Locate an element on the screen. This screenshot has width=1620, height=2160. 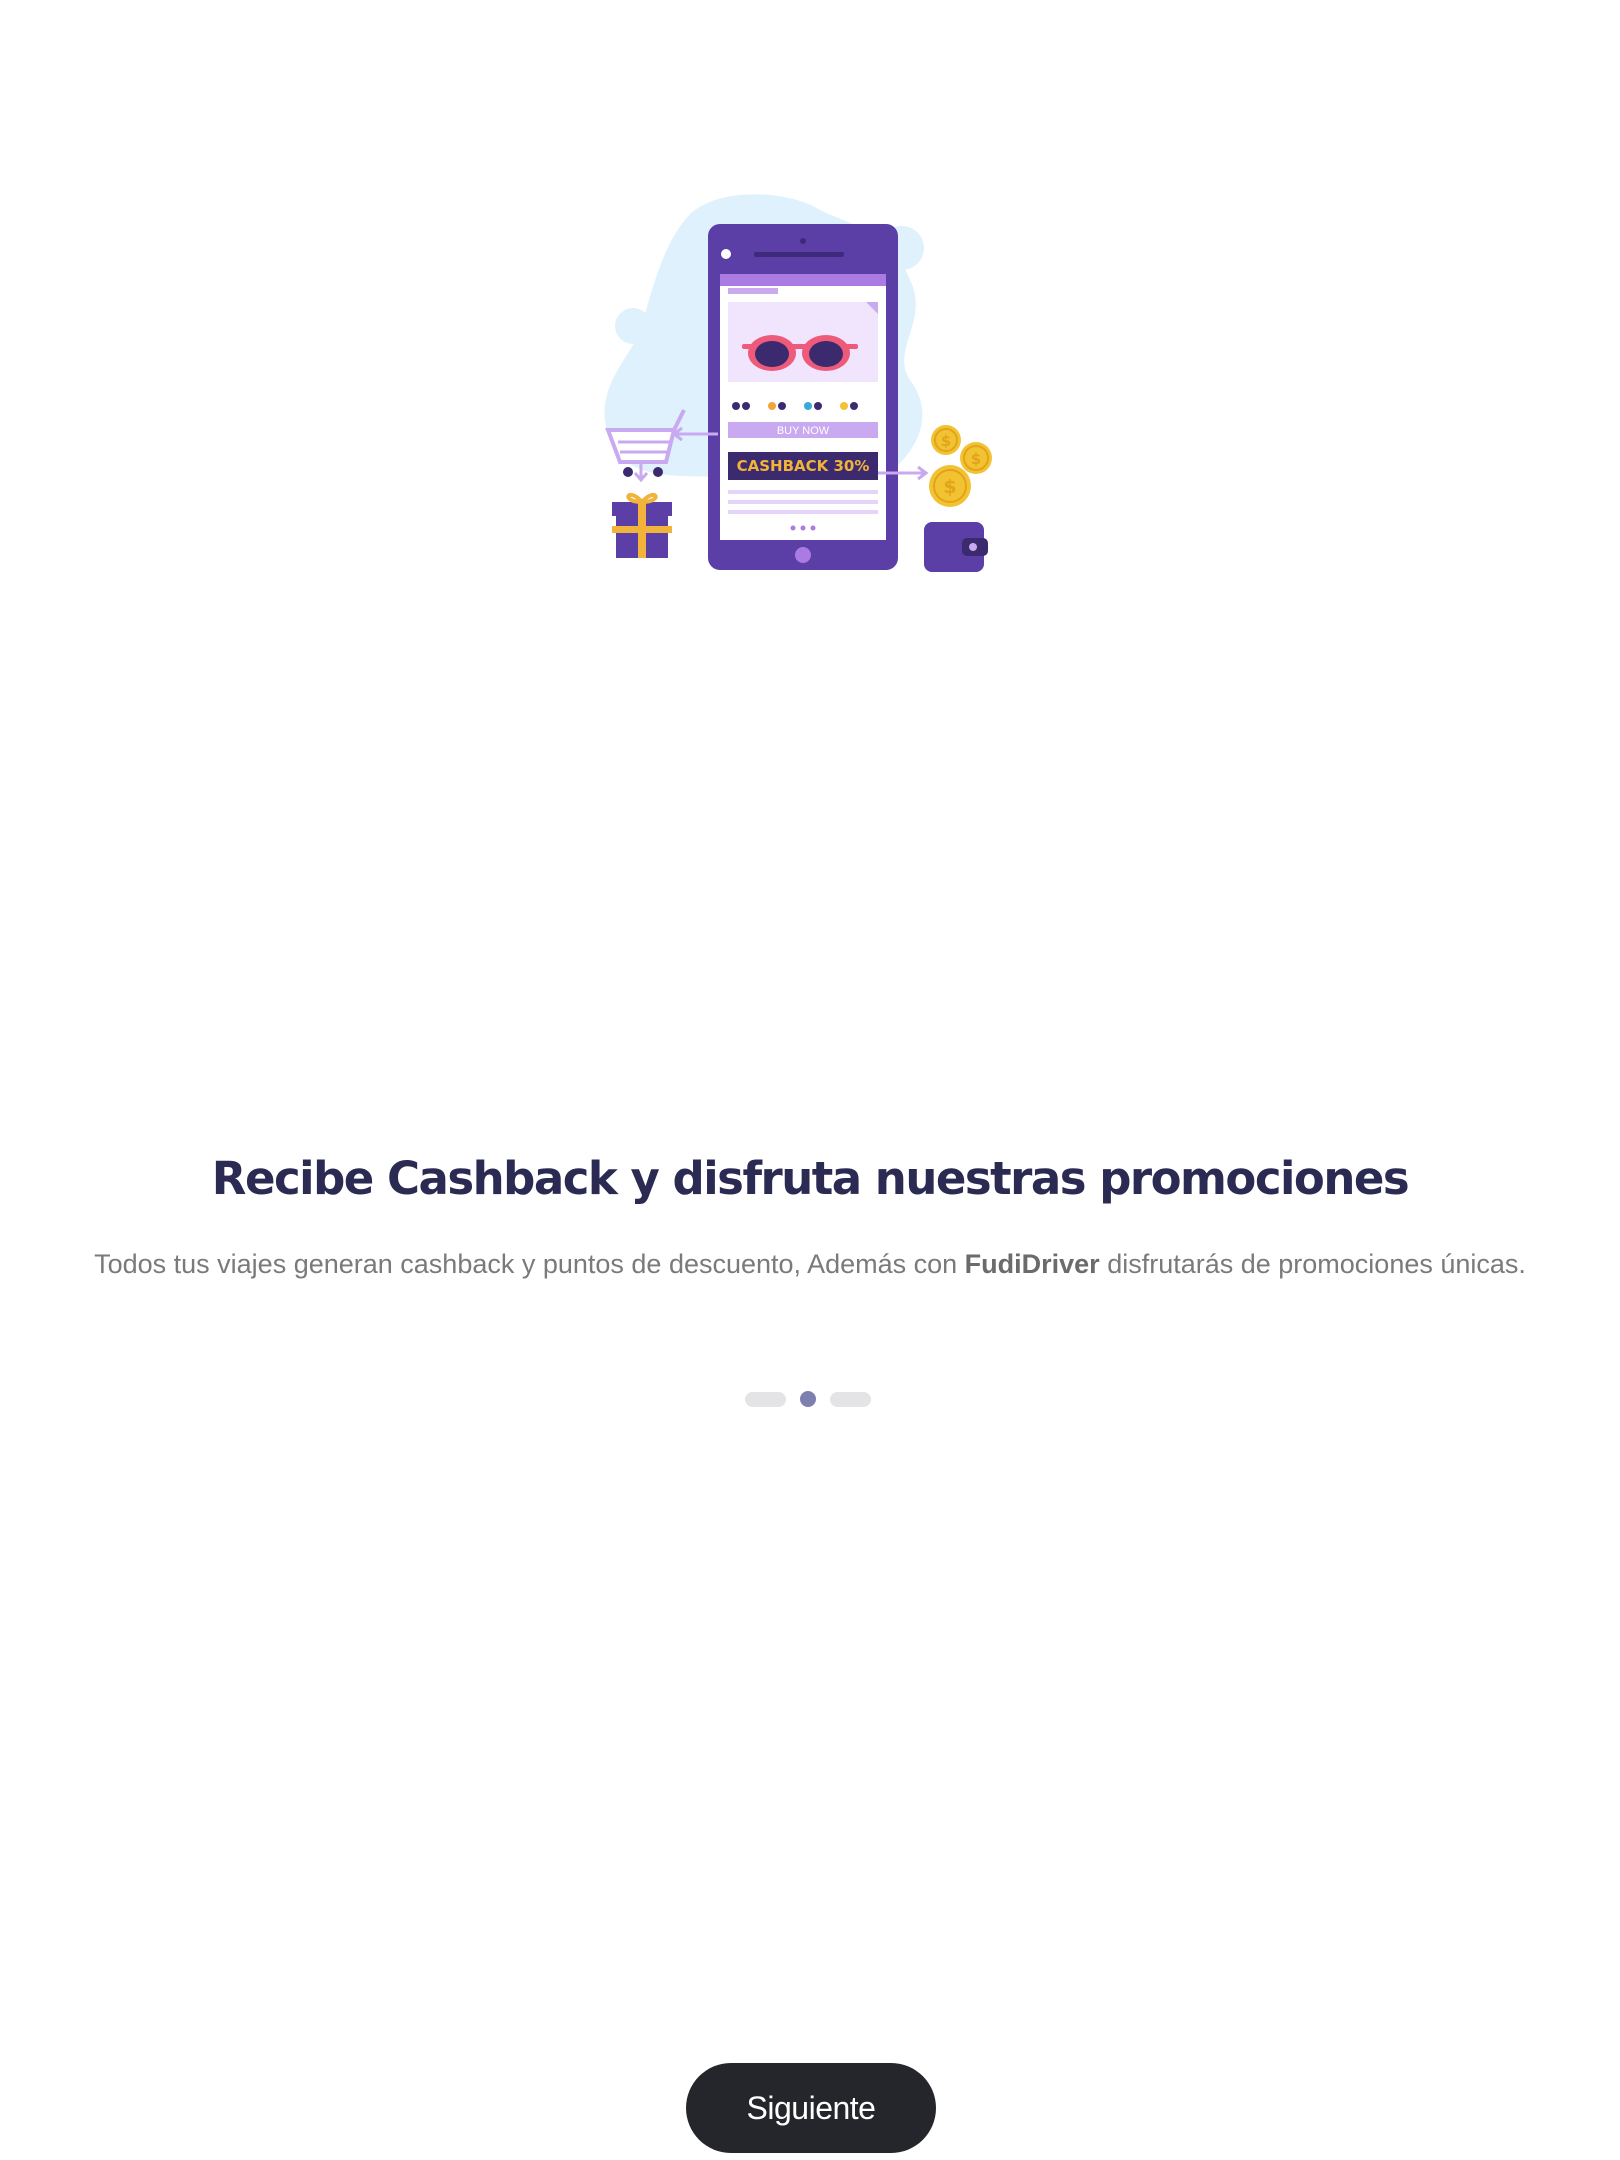
brand-name: FudiDriver is located at coordinates (1032, 1264).